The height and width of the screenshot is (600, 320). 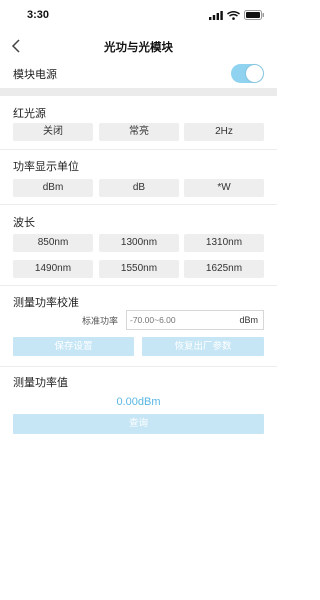 I want to click on power-unit-title: 功率显示单位, so click(x=46, y=167).